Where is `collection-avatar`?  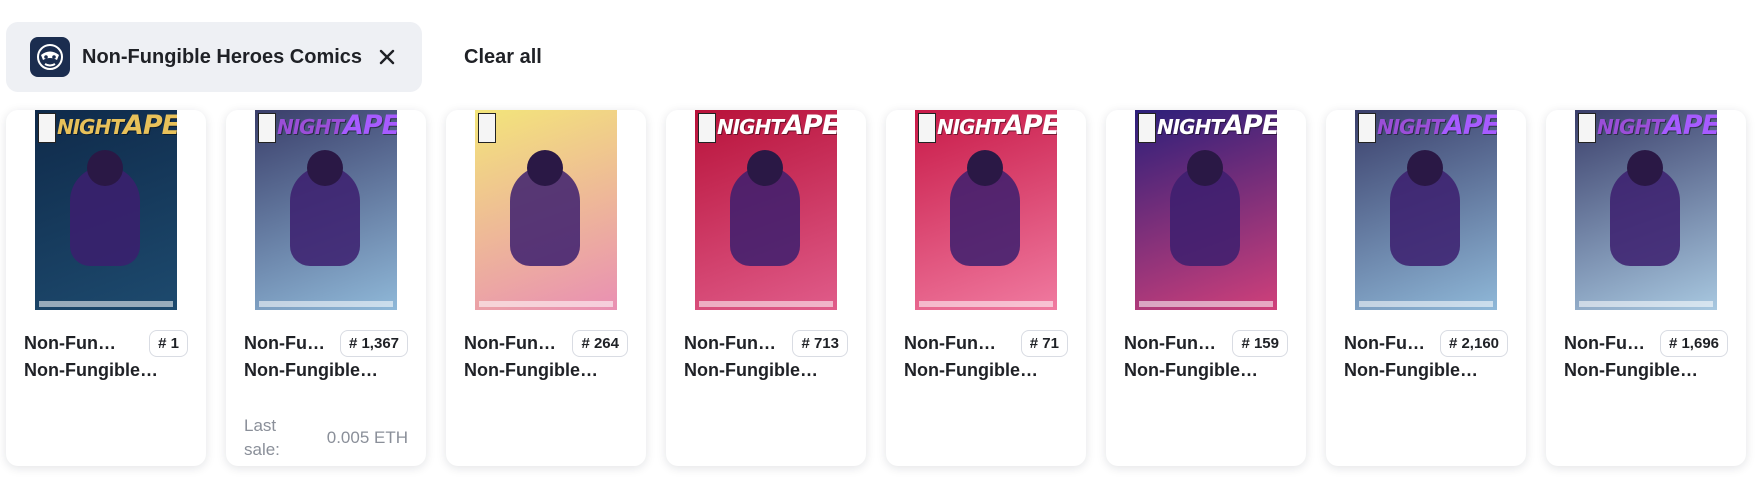
collection-avatar is located at coordinates (50, 57).